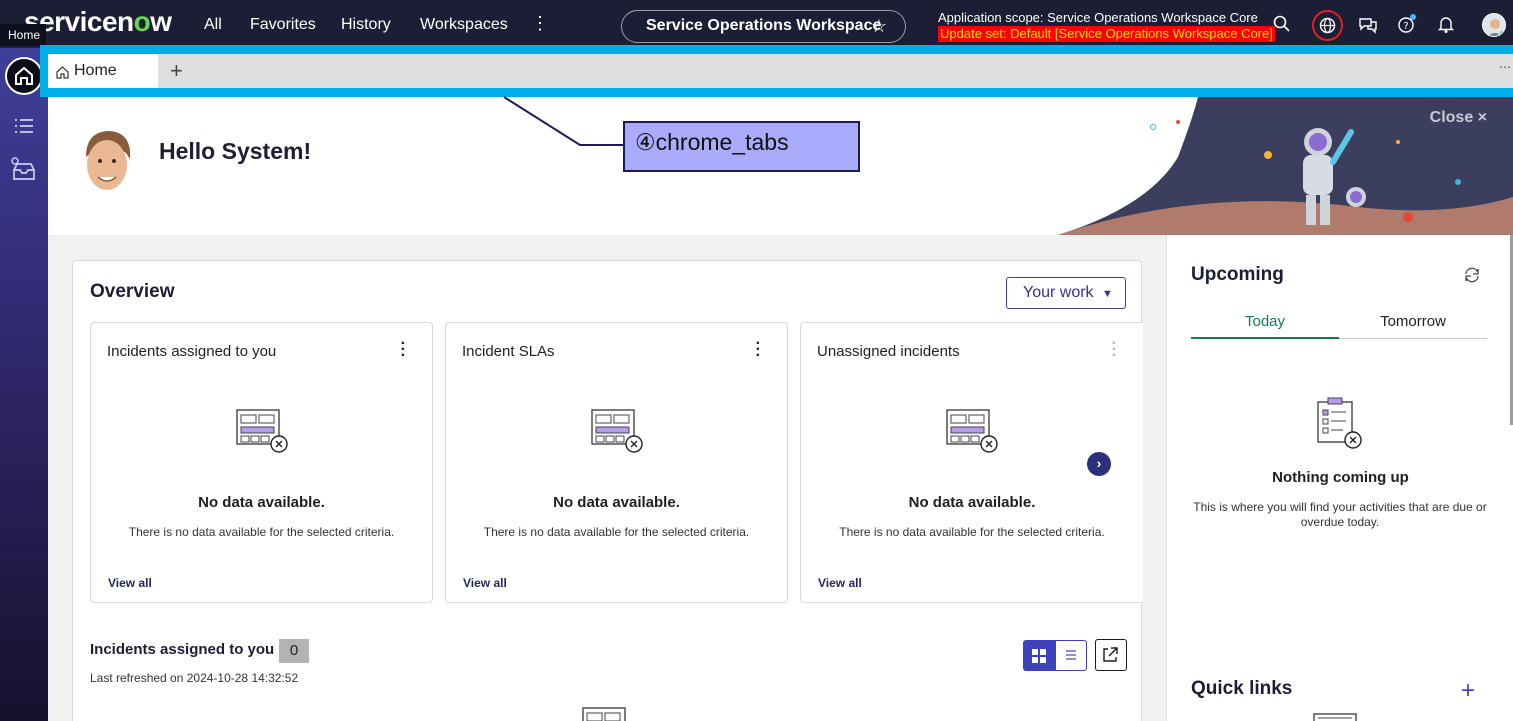 The width and height of the screenshot is (1513, 721). I want to click on chevron-down-icon: ▼, so click(1107, 294).